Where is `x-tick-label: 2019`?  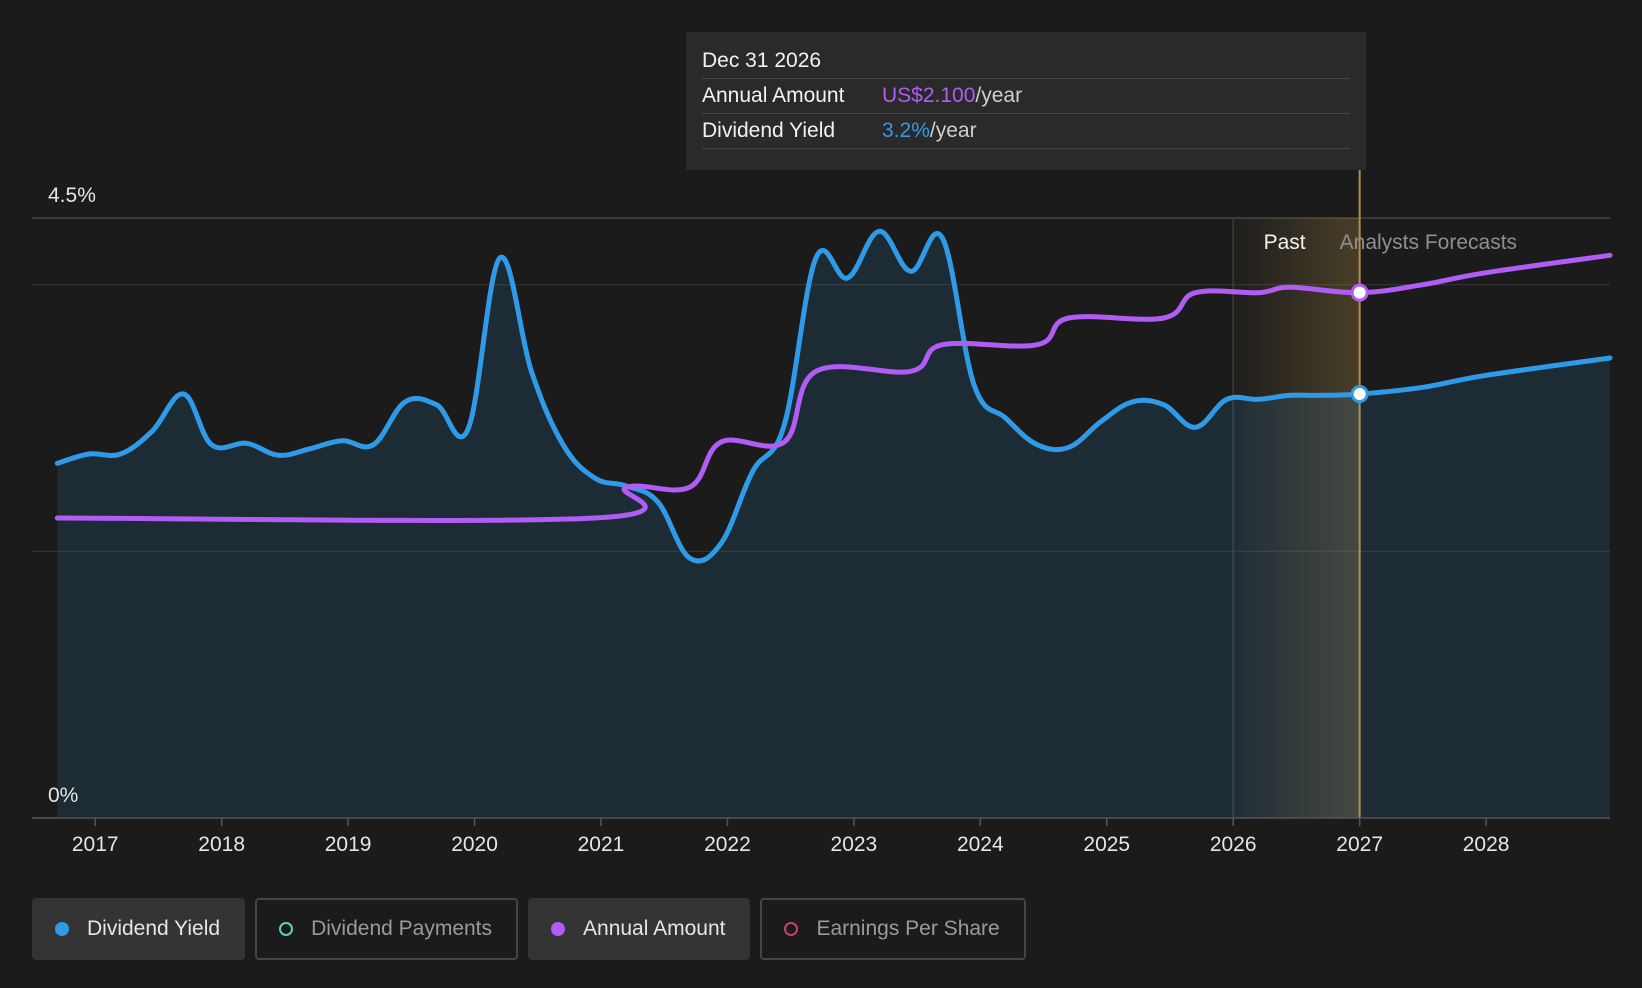 x-tick-label: 2019 is located at coordinates (348, 844).